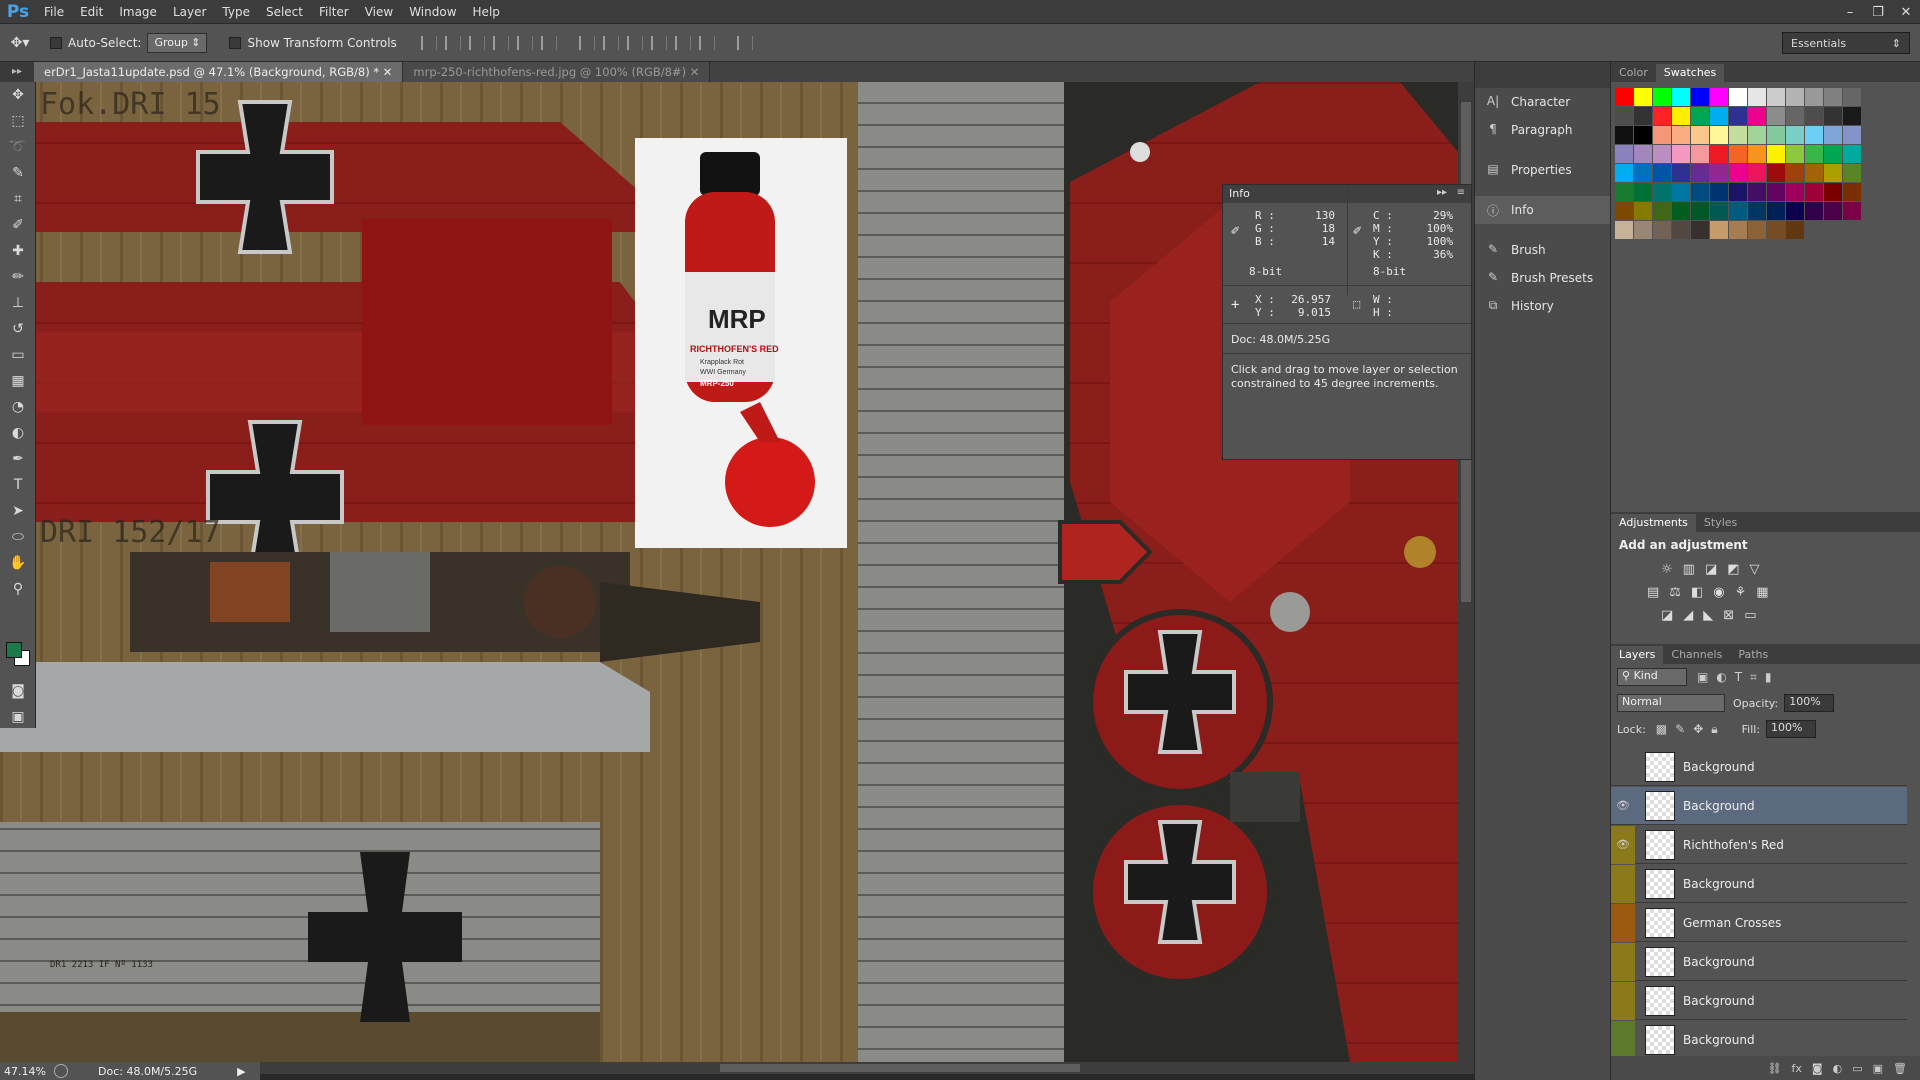 This screenshot has width=1920, height=1080. What do you see at coordinates (658, 42) in the screenshot?
I see `distribute-left-icon` at bounding box center [658, 42].